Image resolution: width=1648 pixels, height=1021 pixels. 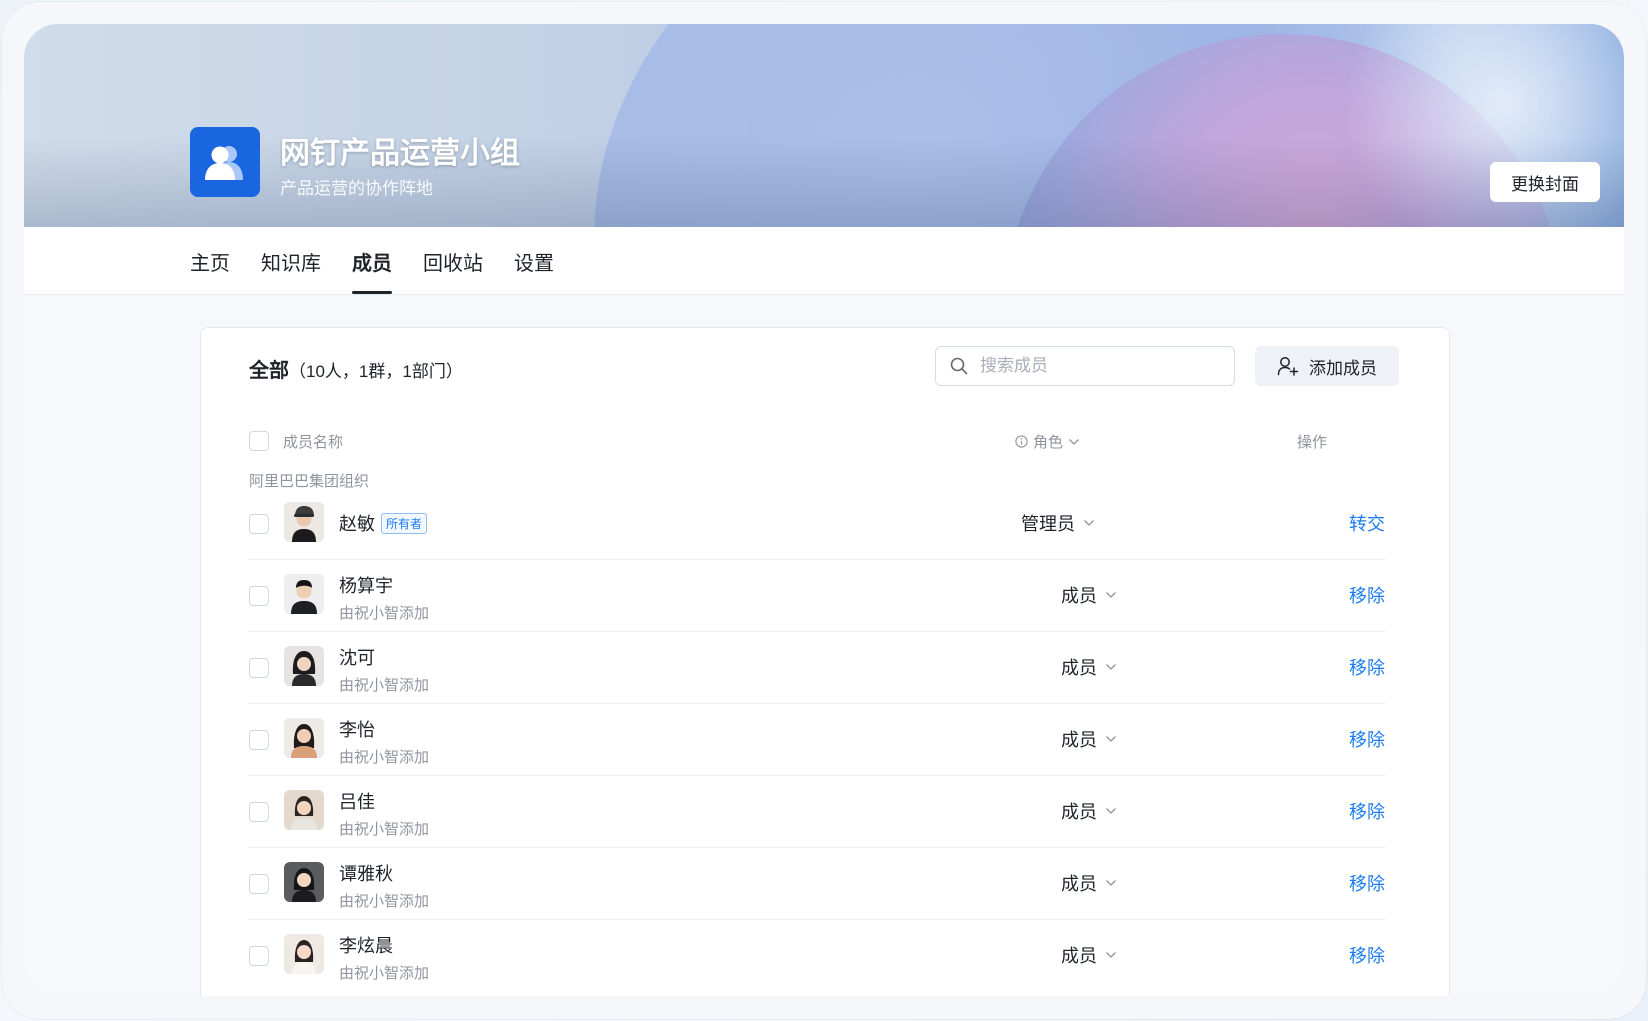 I want to click on member-name: 吕佳, so click(x=357, y=802).